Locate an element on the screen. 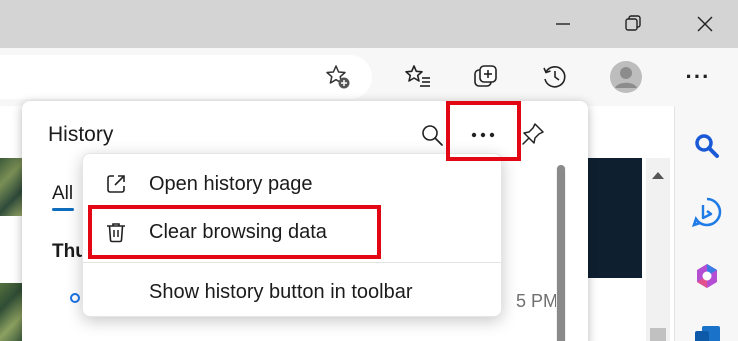 The width and height of the screenshot is (738, 341). history-entry-favicon-icon is located at coordinates (75, 298).